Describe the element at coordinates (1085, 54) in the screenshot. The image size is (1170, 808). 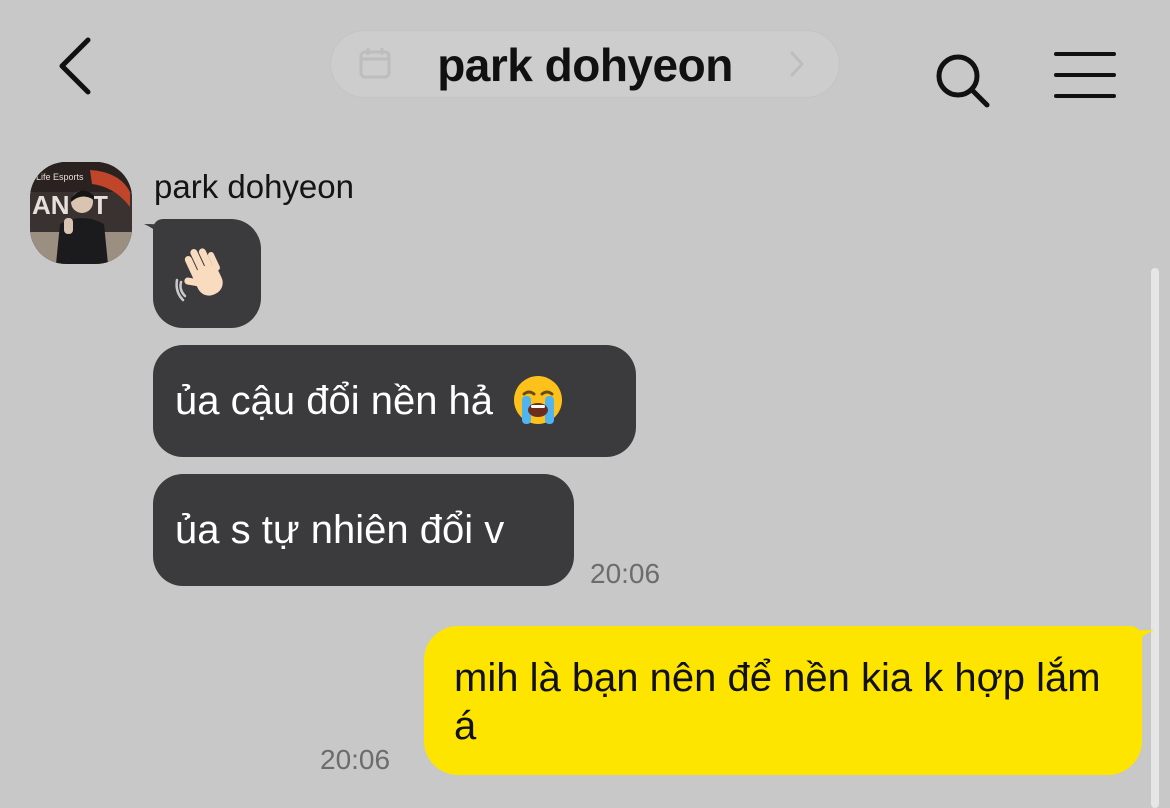
I see `hamburger-menu-icon` at that location.